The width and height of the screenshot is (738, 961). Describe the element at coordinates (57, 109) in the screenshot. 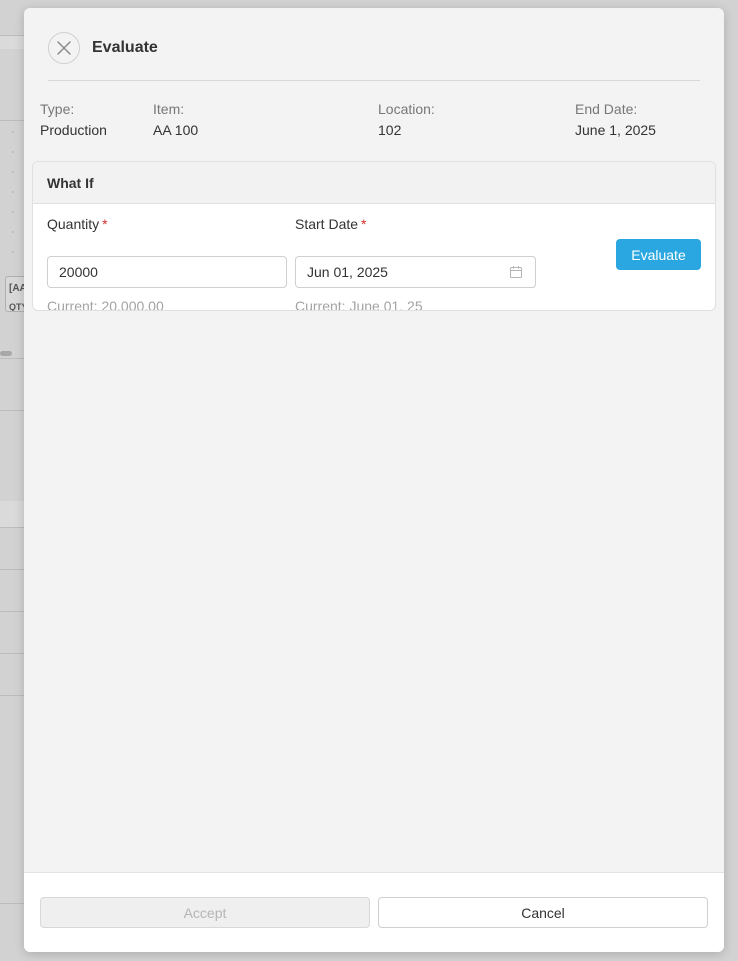

I see `type-label: Type:` at that location.